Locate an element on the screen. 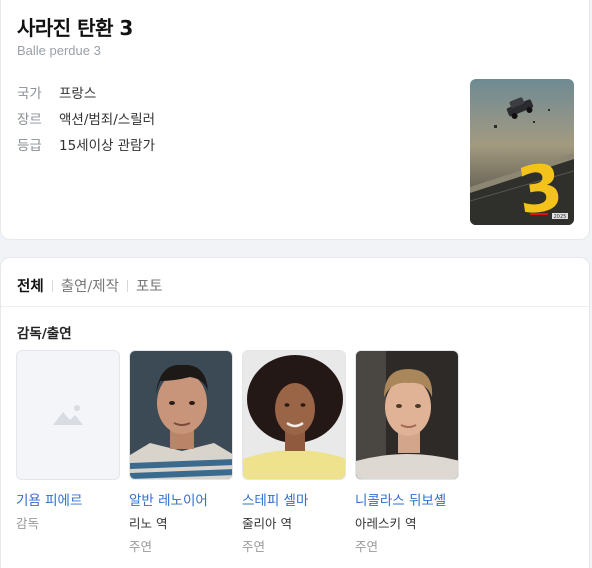 The height and width of the screenshot is (568, 592). person-role: 리노 역 is located at coordinates (148, 523).